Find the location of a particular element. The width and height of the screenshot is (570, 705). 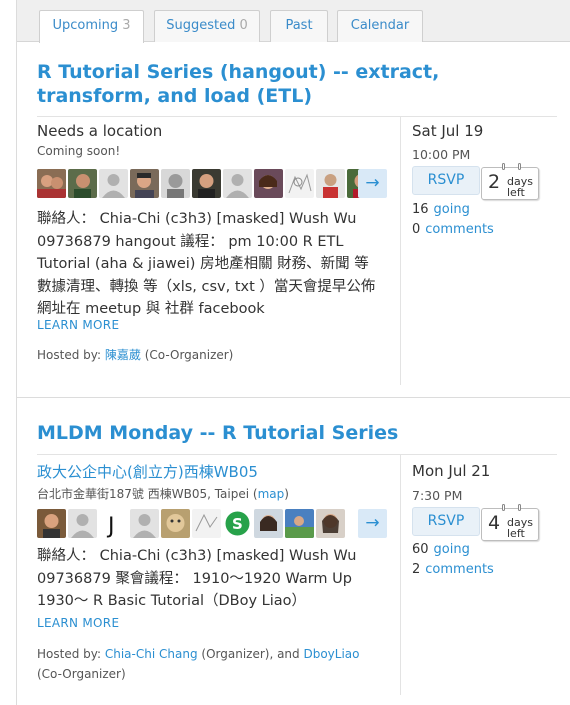

avatar: J is located at coordinates (113, 523).